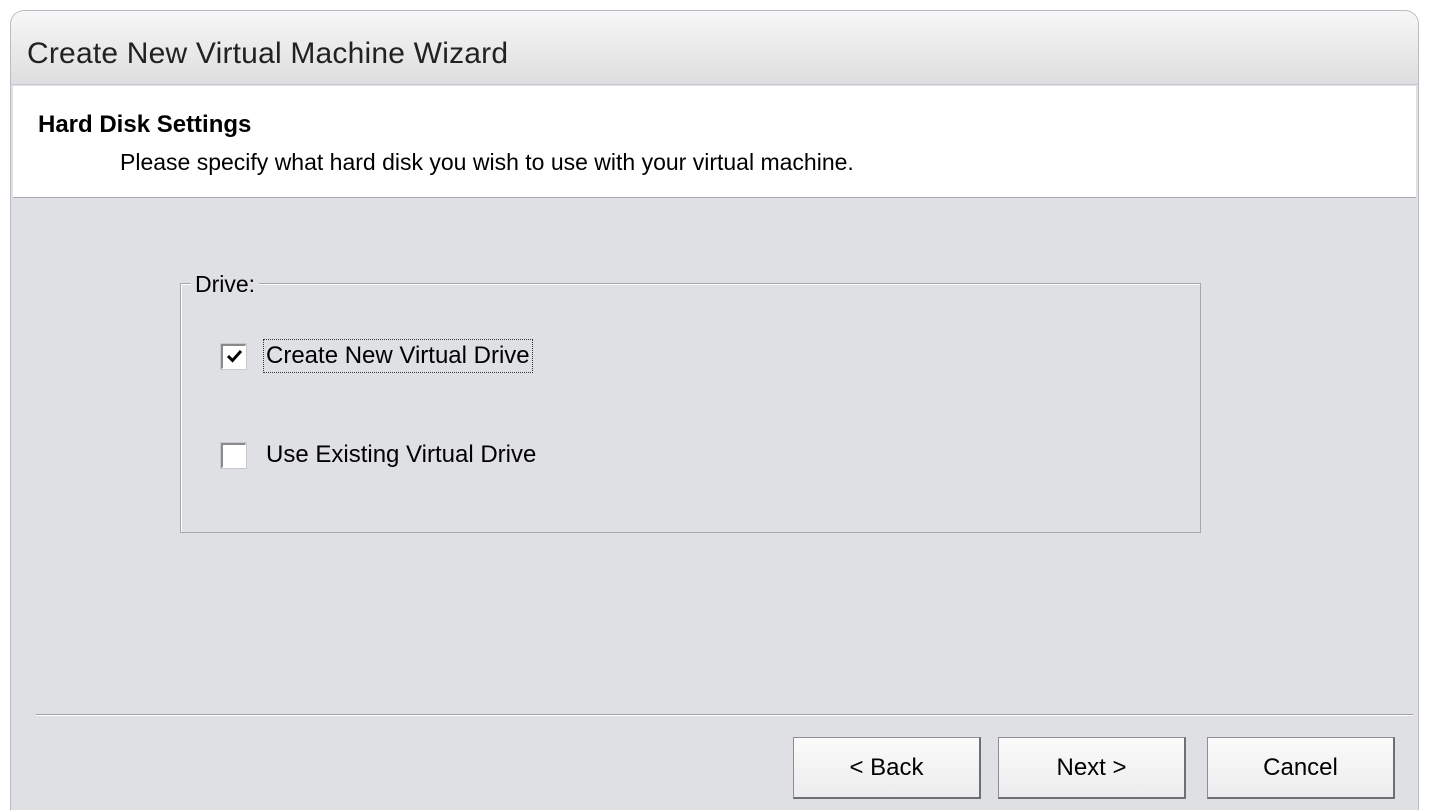  I want to click on create-new-drive-checkbox, so click(233, 356).